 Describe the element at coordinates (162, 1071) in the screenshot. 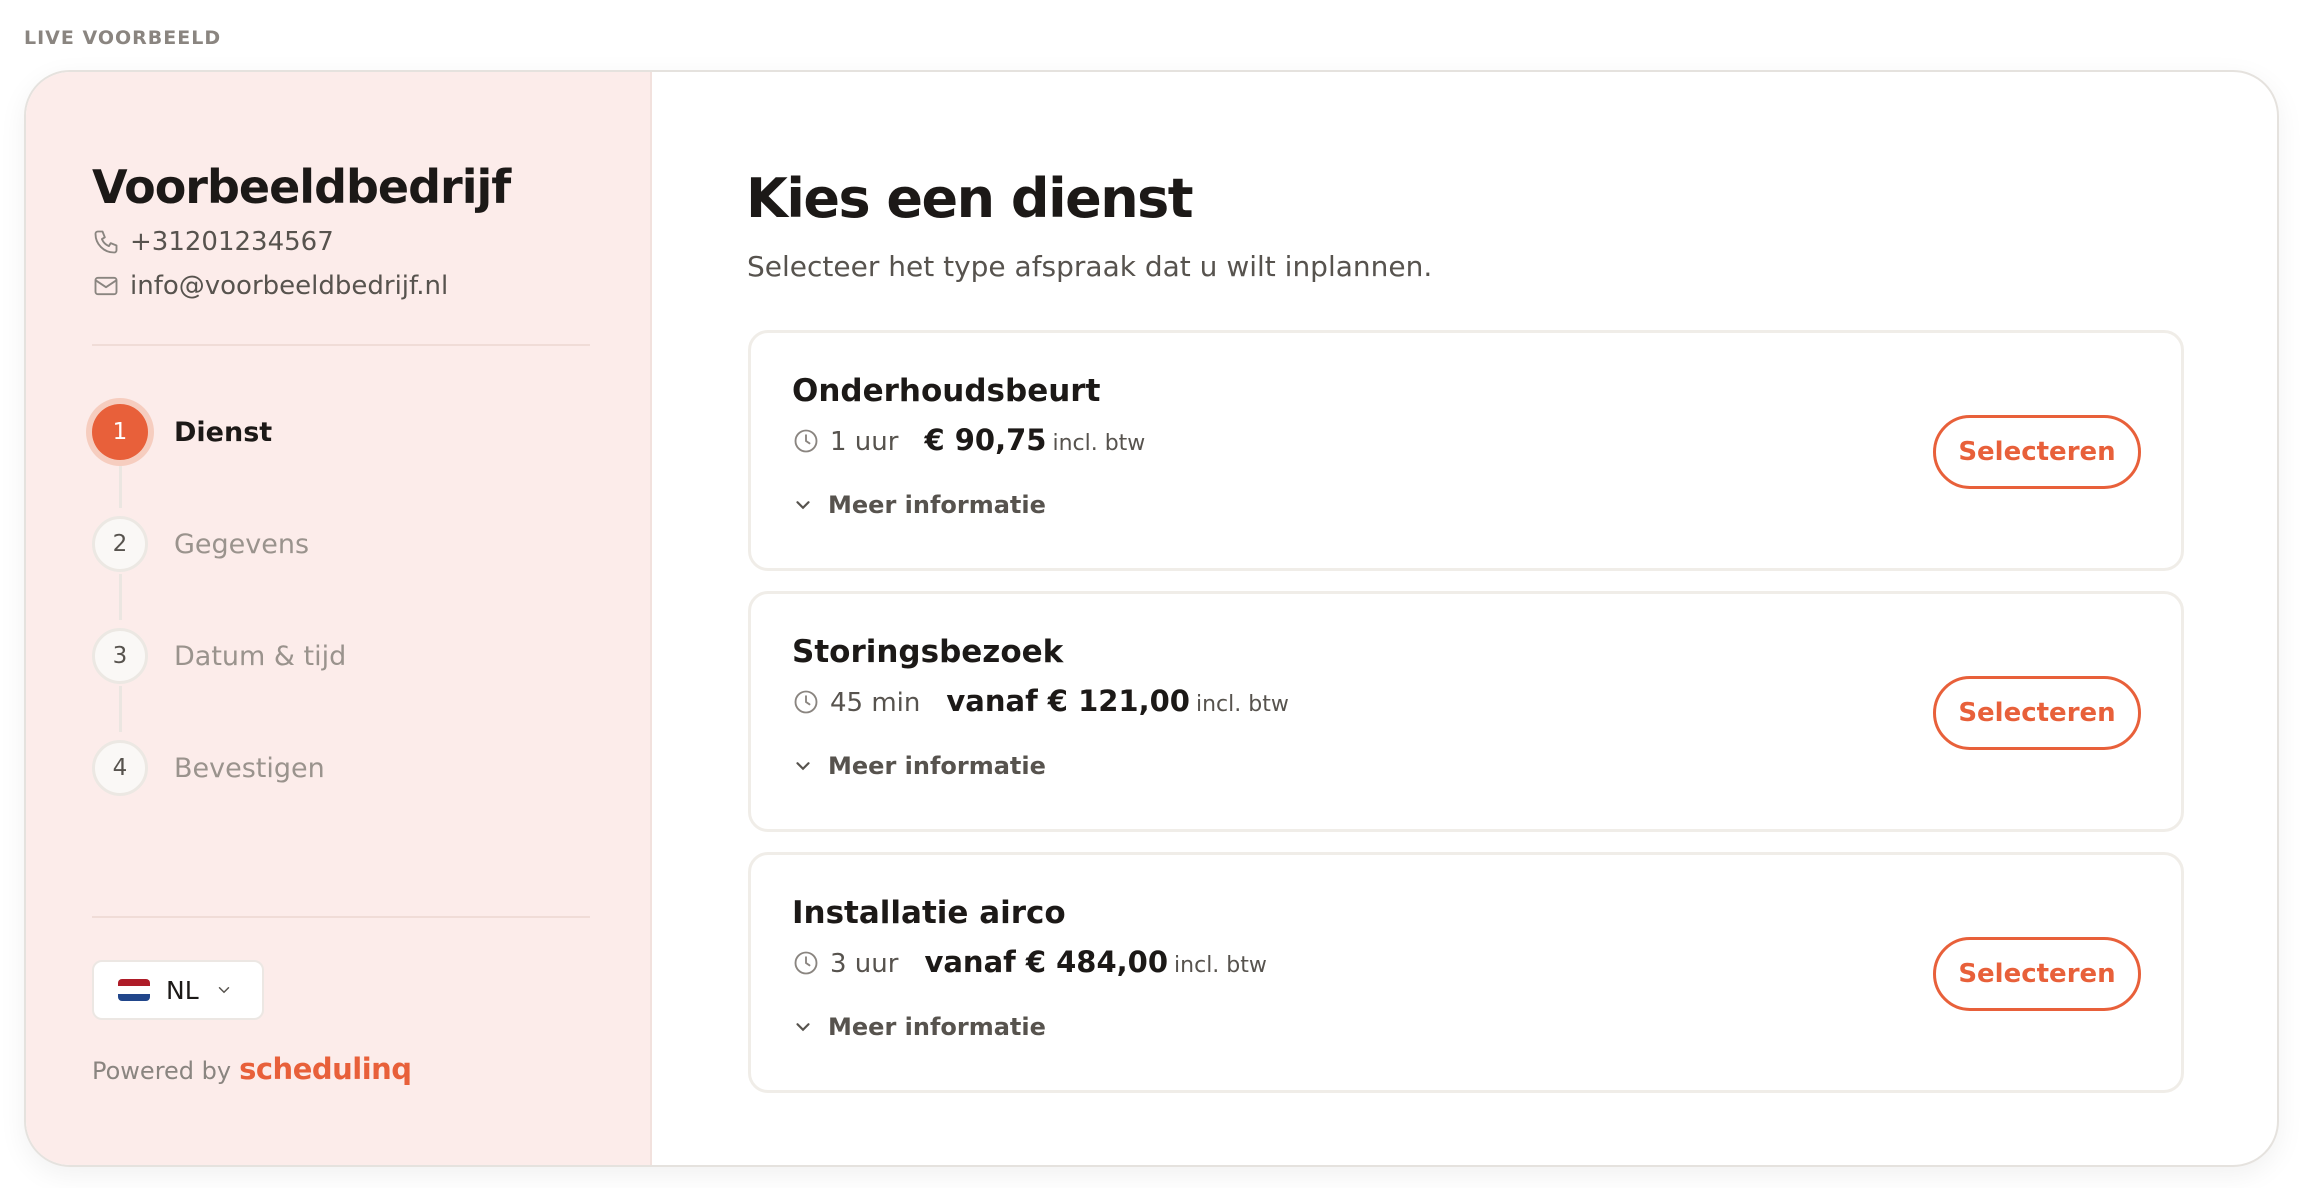

I see `powered-by-text: Powered by` at that location.